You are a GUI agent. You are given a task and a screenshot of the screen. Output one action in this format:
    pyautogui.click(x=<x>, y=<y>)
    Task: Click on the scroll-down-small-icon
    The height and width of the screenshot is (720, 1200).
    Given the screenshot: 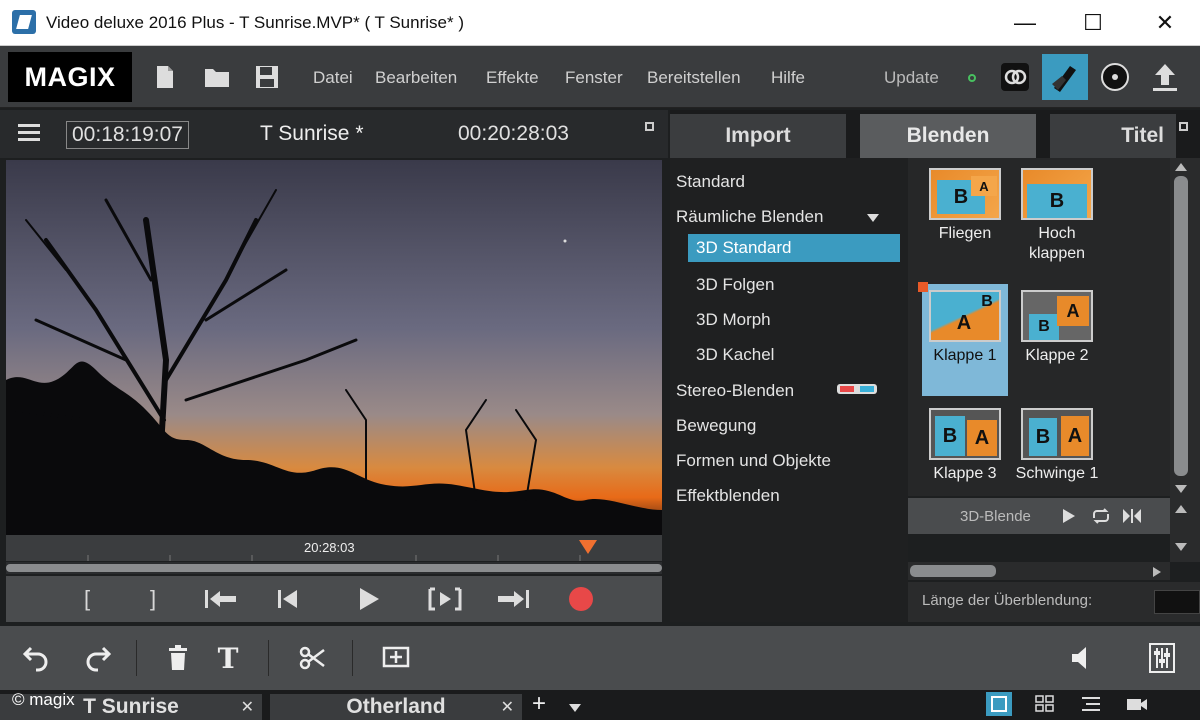 What is the action you would take?
    pyautogui.click(x=1181, y=547)
    